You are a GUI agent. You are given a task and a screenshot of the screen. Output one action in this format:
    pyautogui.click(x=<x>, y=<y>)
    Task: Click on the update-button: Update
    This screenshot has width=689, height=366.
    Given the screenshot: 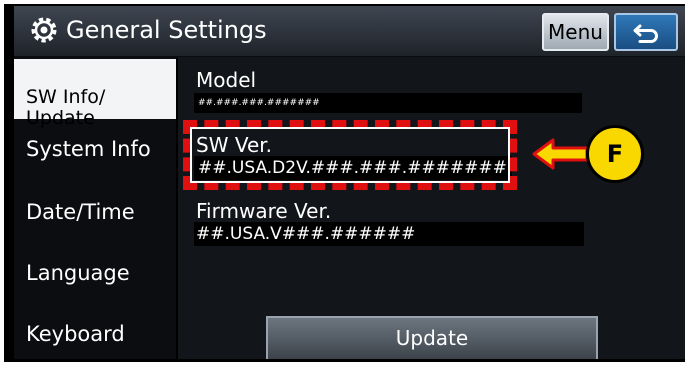 What is the action you would take?
    pyautogui.click(x=432, y=337)
    